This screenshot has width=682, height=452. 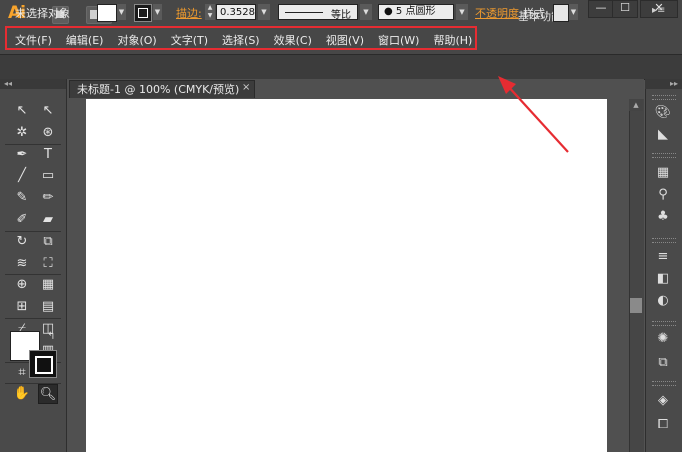 I want to click on rectangle-tool-icon: ▭, so click(x=48, y=176).